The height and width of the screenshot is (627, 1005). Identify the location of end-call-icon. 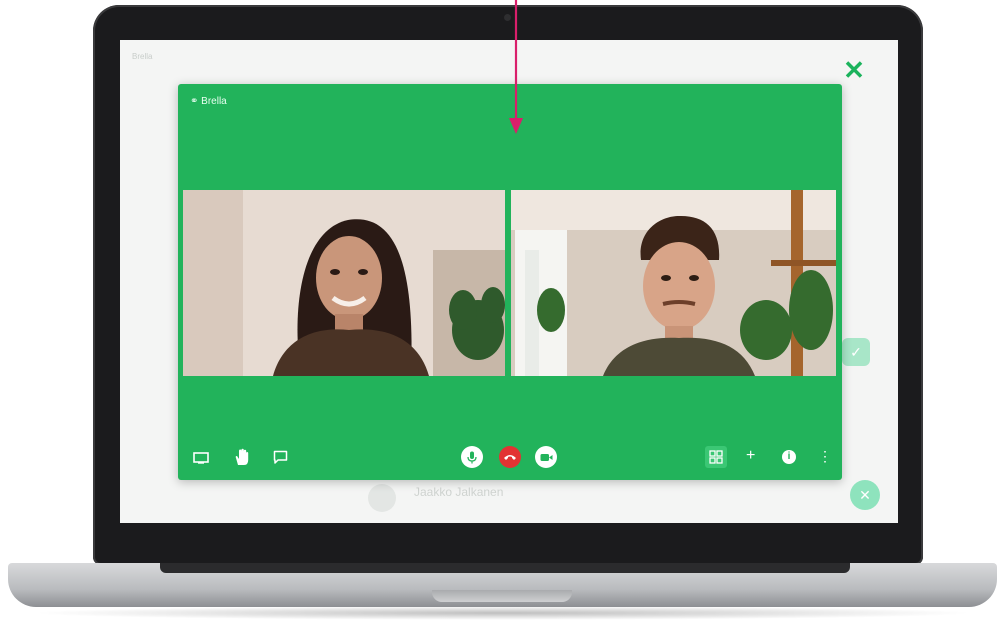
(510, 457).